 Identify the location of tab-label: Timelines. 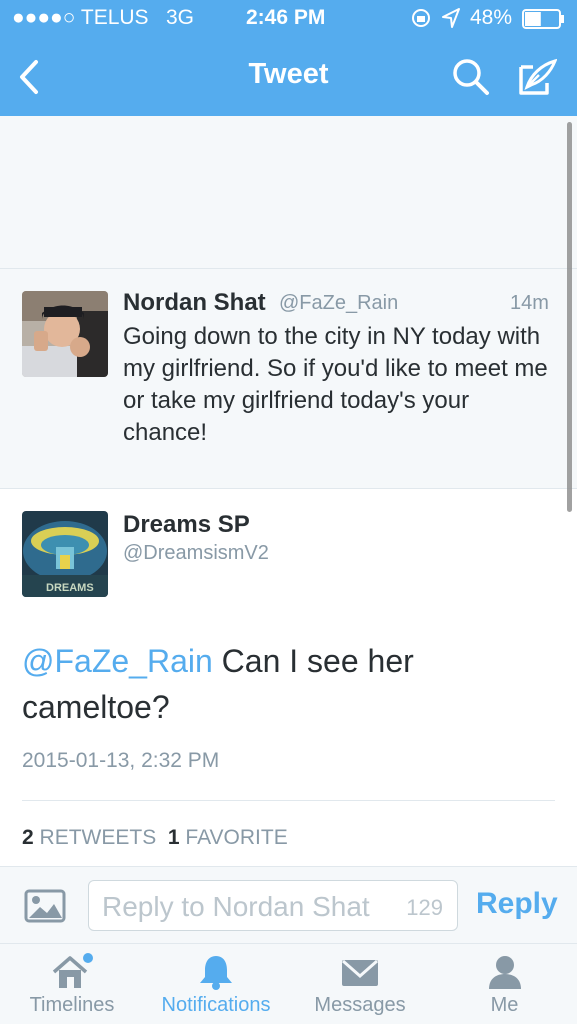
(72, 1005).